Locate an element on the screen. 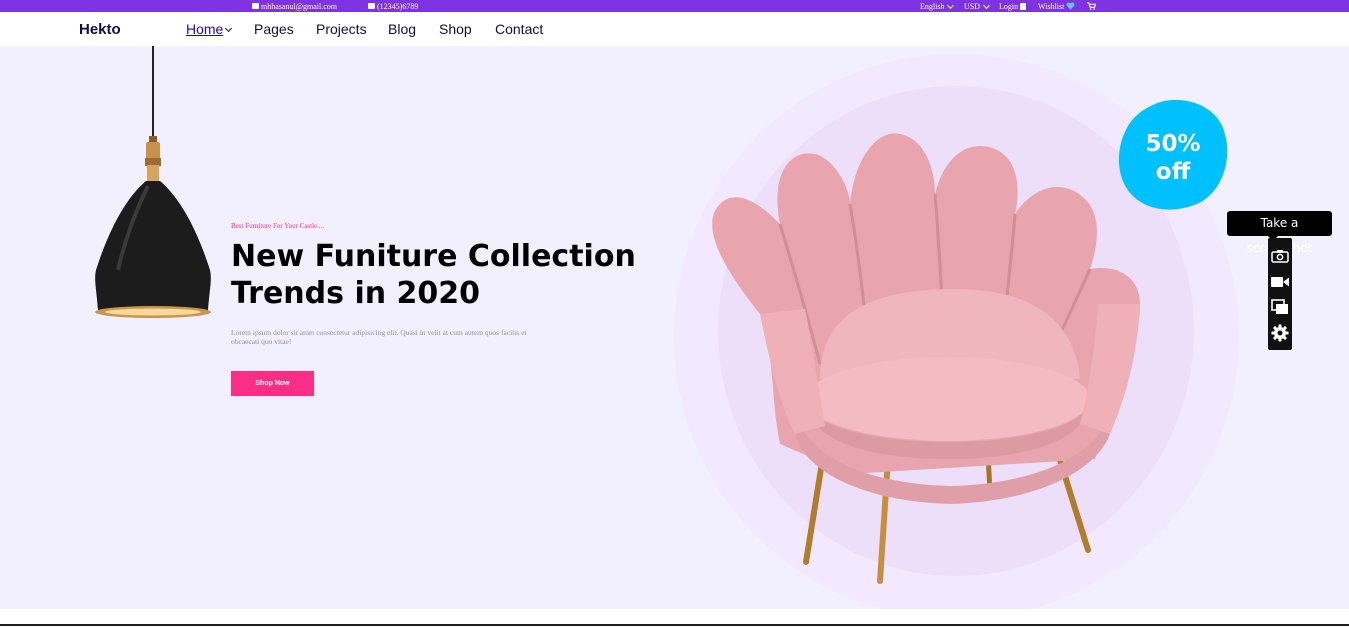 This screenshot has width=1349, height=627. wishlist-link: Wishlist is located at coordinates (1056, 6).